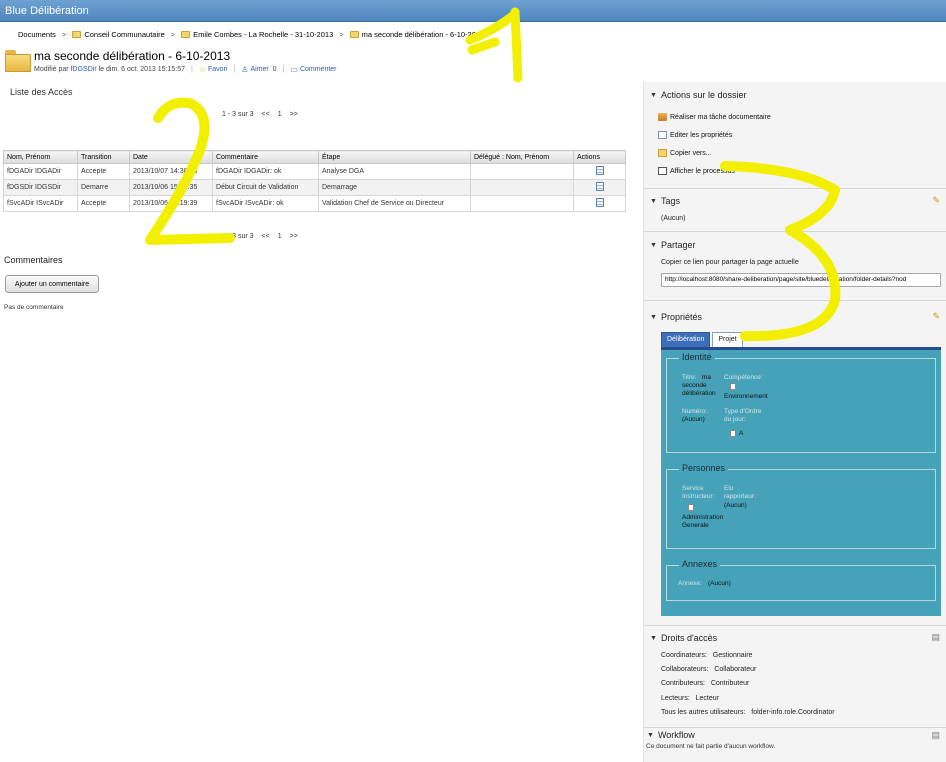  Describe the element at coordinates (318, 69) in the screenshot. I see `comment-link: Commenter` at that location.